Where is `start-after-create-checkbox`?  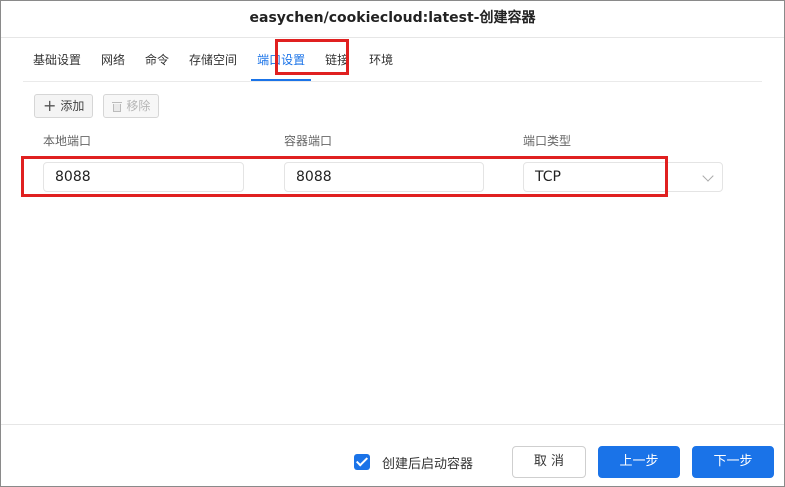
start-after-create-checkbox is located at coordinates (362, 462).